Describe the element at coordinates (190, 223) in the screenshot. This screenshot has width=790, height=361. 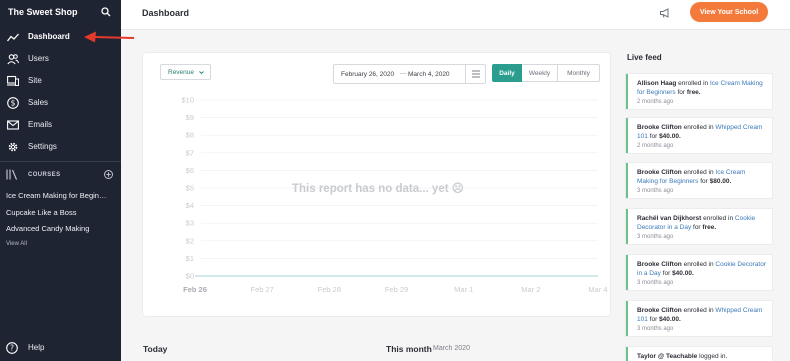
I see `chart-y-tick-label: $3` at that location.